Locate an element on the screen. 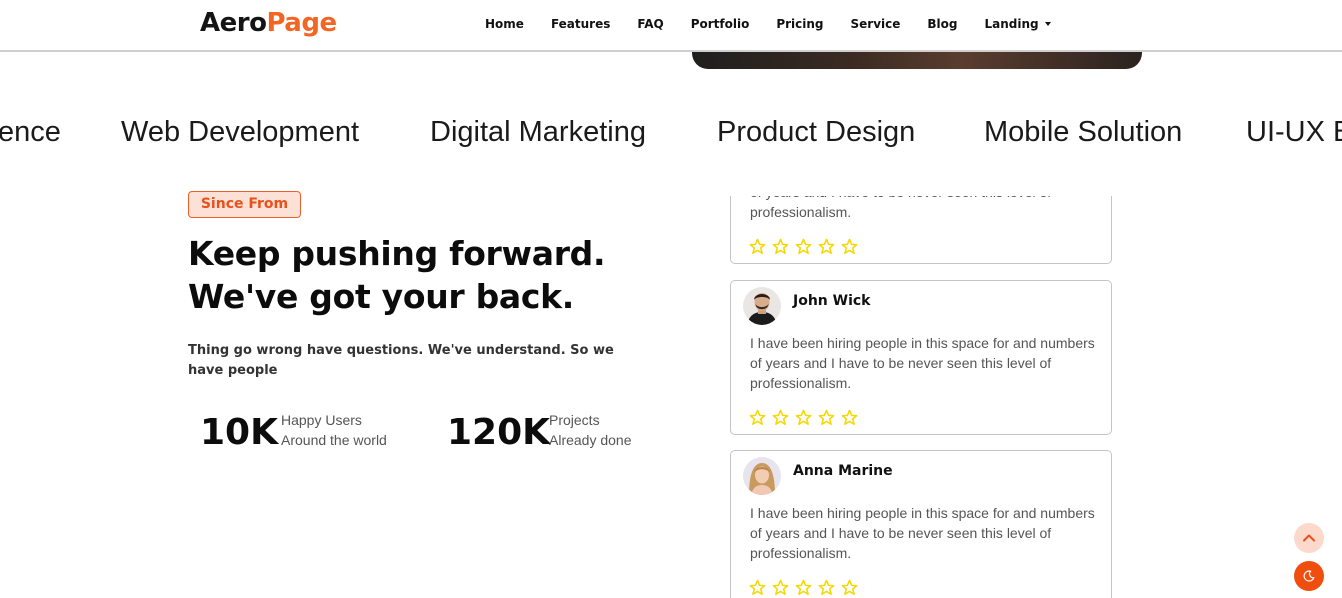  logo: AeroPage is located at coordinates (268, 23).